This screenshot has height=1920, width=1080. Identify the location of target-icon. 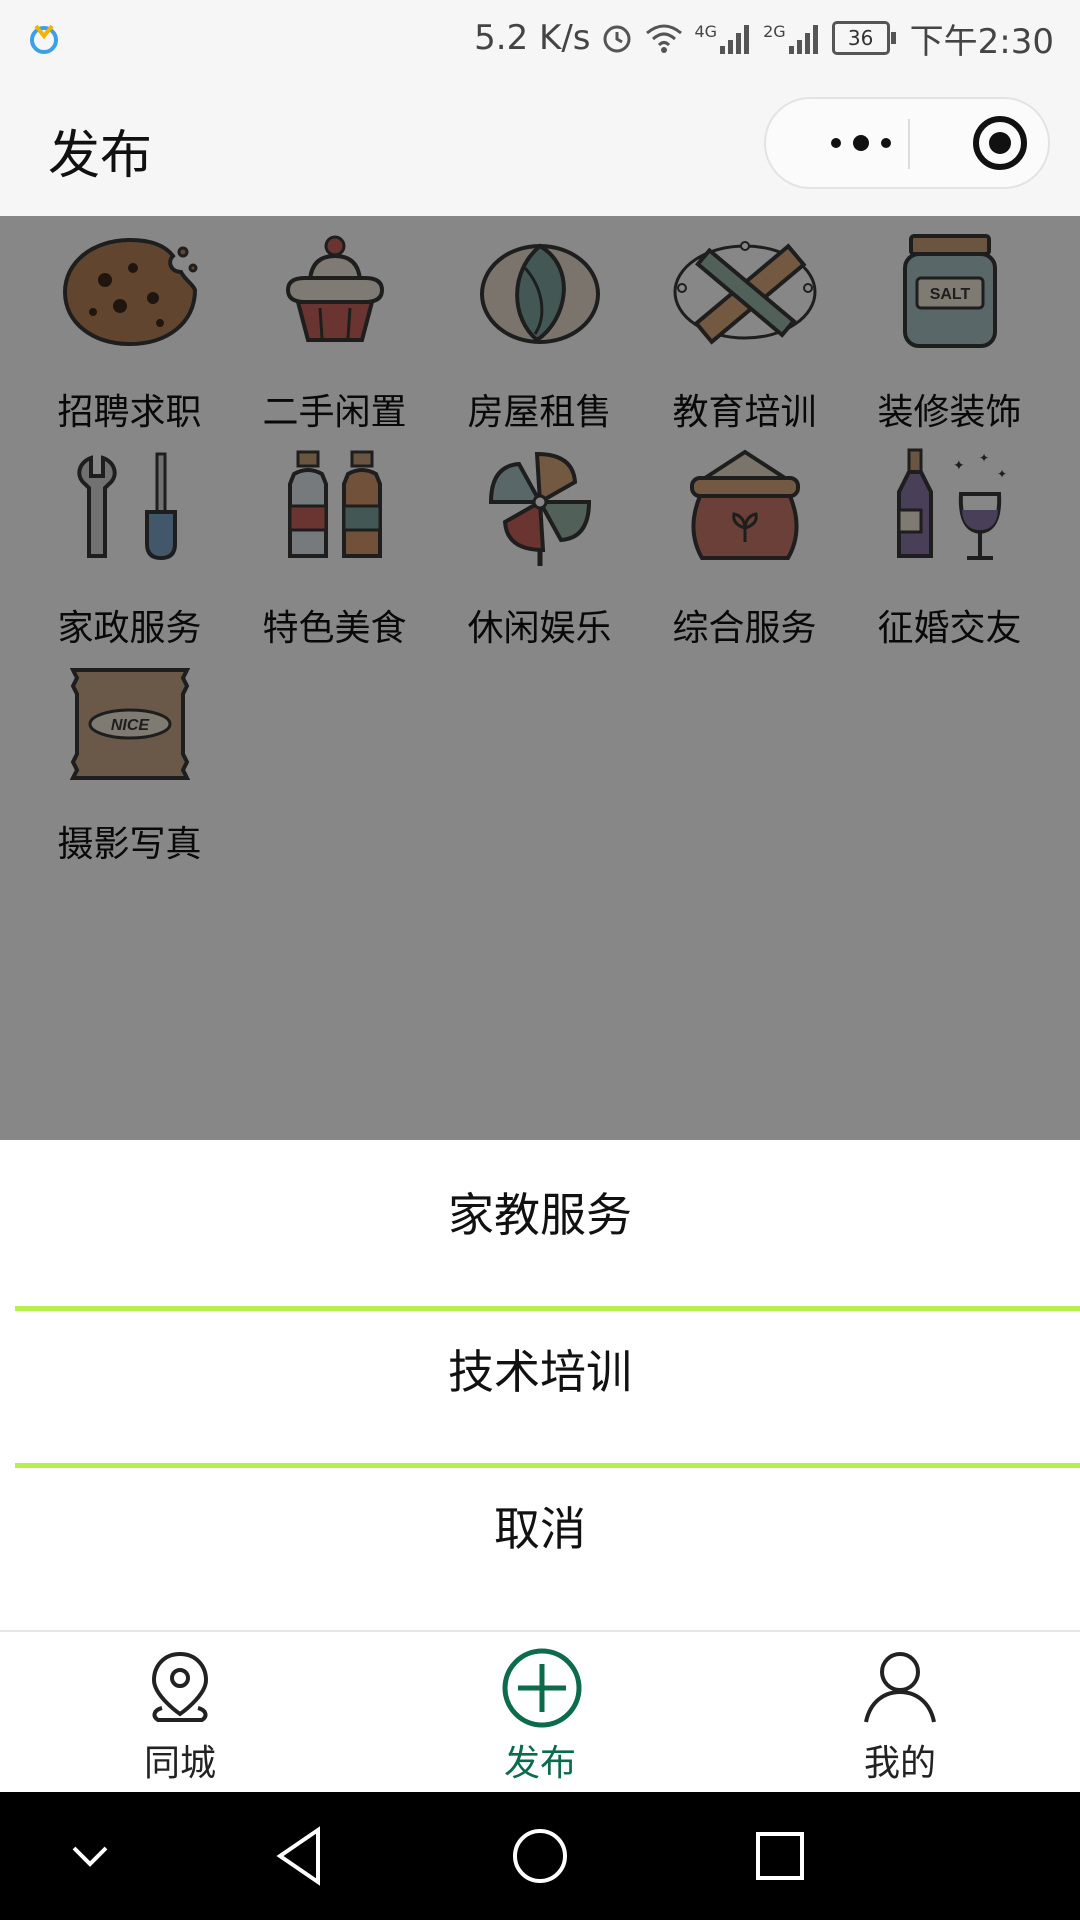
(1000, 143).